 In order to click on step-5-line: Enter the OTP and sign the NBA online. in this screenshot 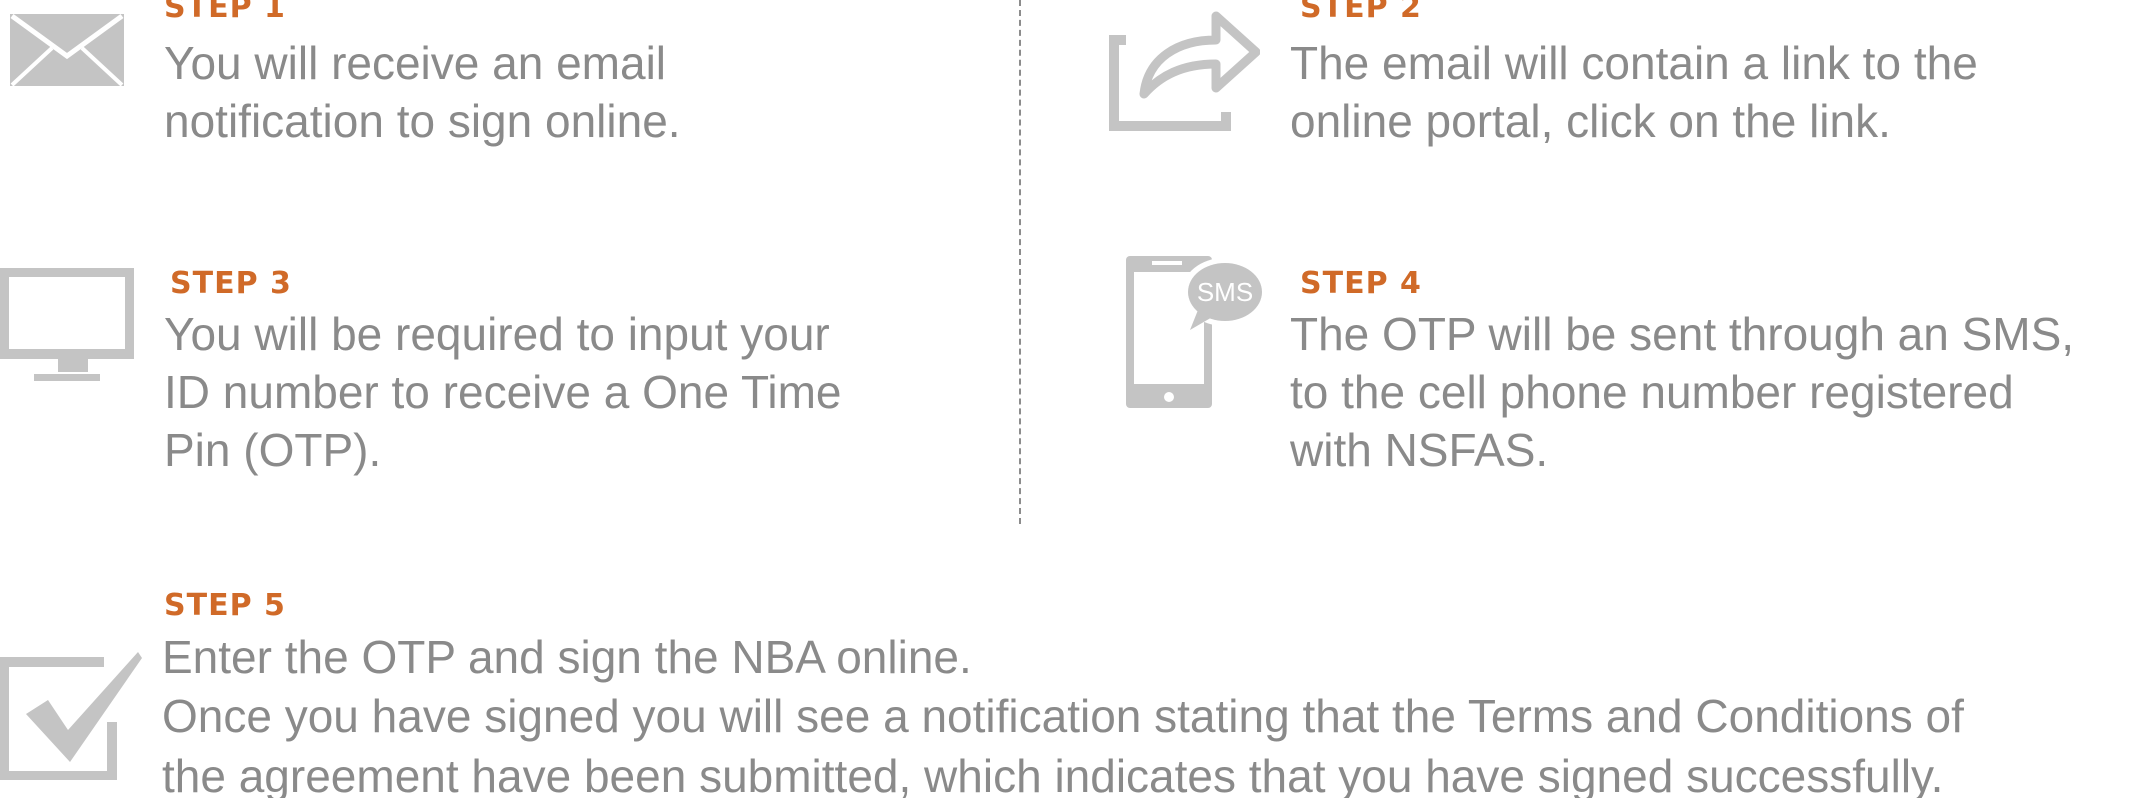, I will do `click(567, 657)`.